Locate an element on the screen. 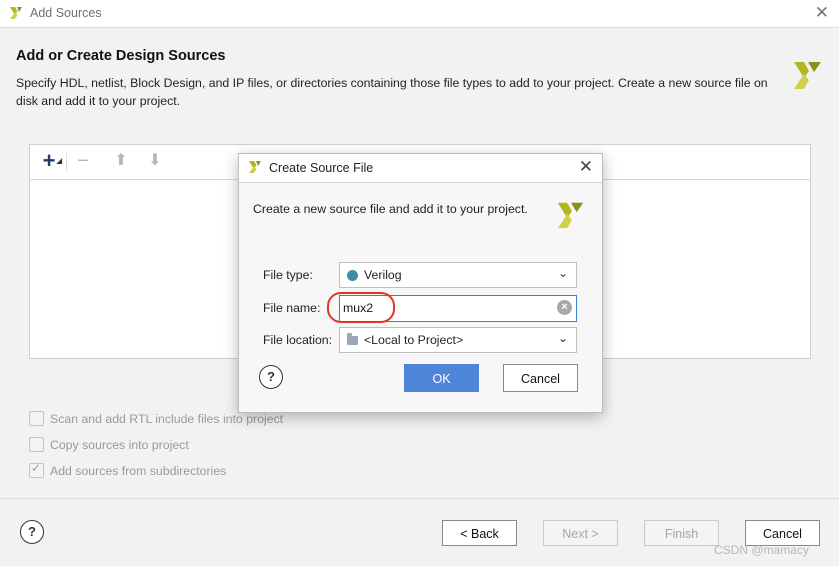 The image size is (839, 566). dialog-help-button: ? is located at coordinates (271, 377).